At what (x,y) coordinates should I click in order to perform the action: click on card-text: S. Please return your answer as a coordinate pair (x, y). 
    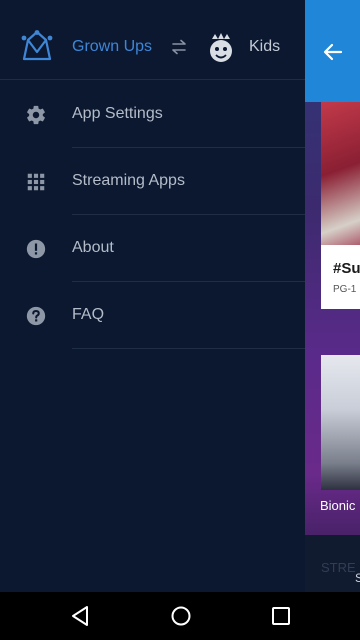
    Looking at the image, I should click on (357, 578).